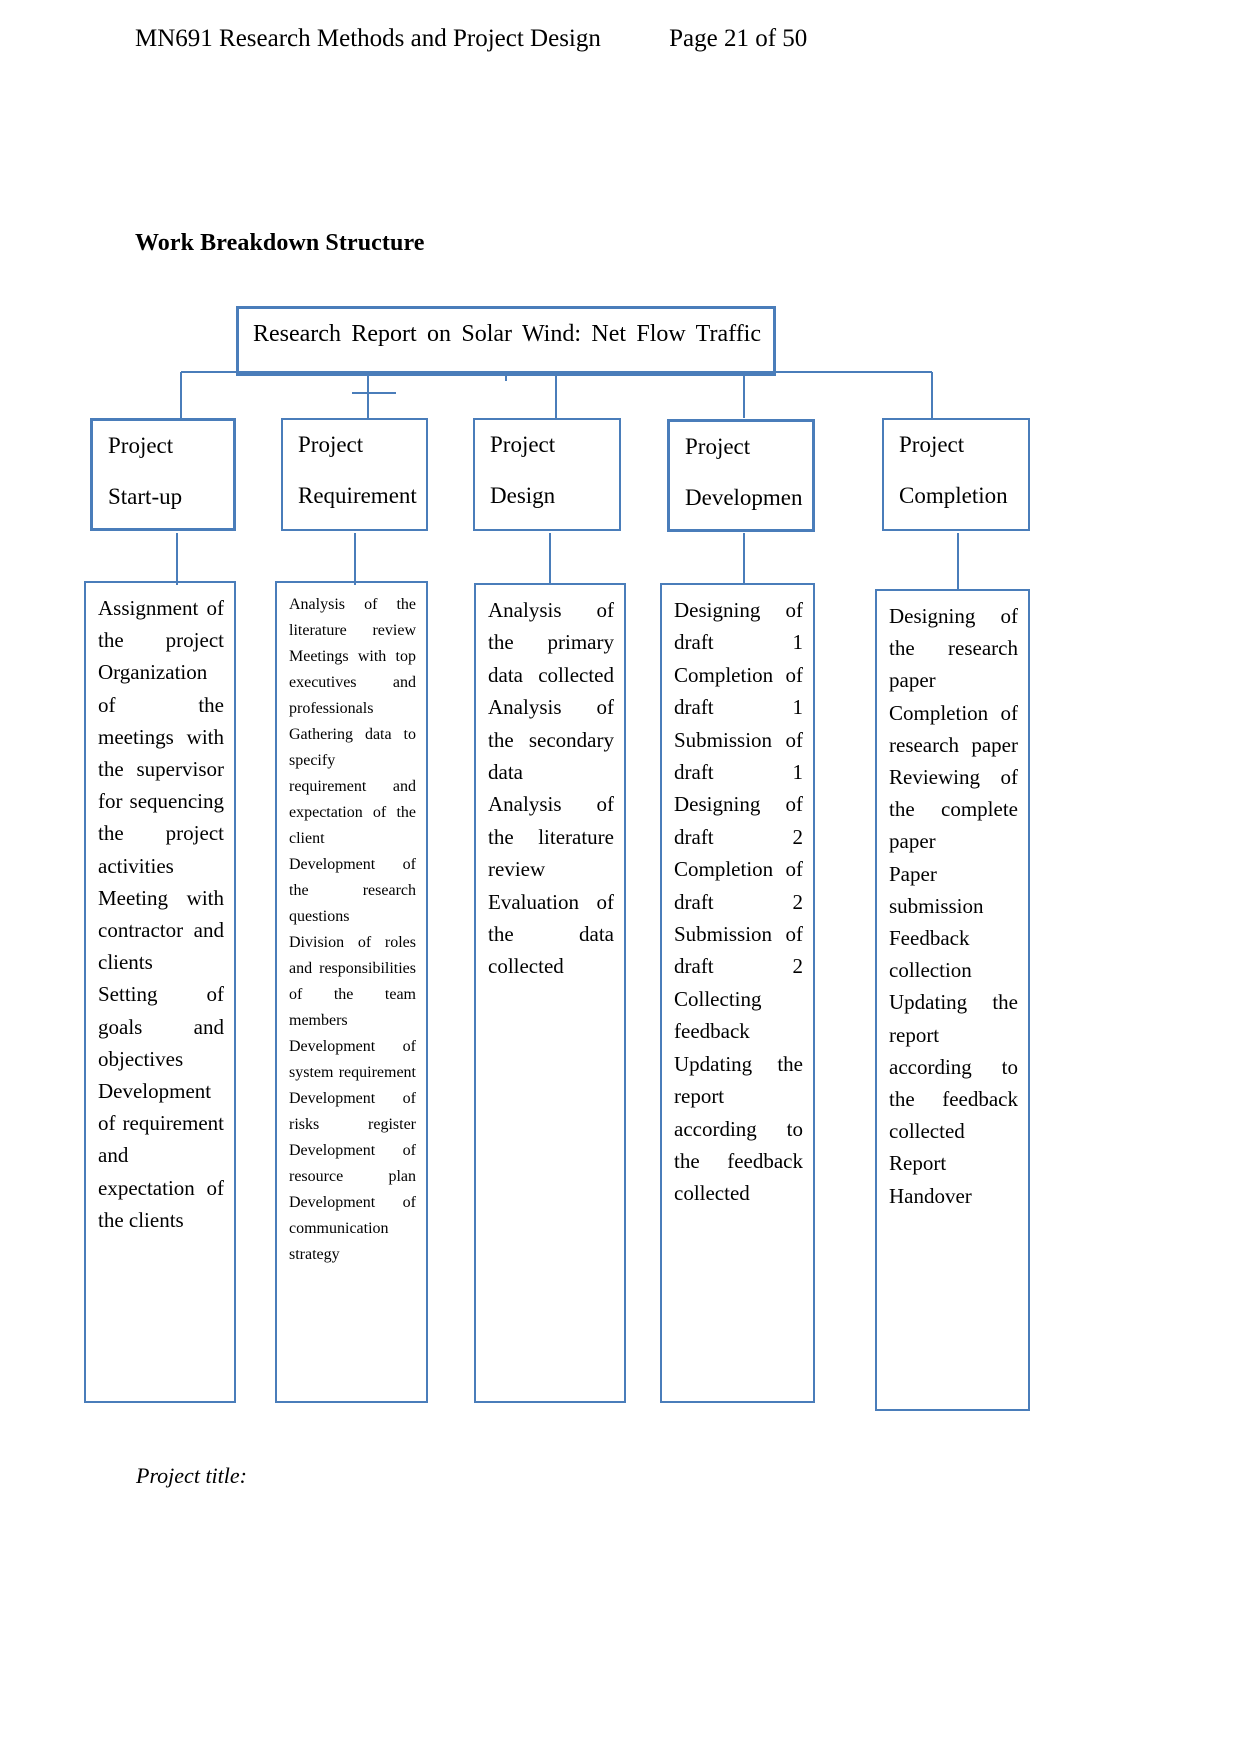 The image size is (1241, 1754). I want to click on task-item: Report Handover, so click(930, 1179).